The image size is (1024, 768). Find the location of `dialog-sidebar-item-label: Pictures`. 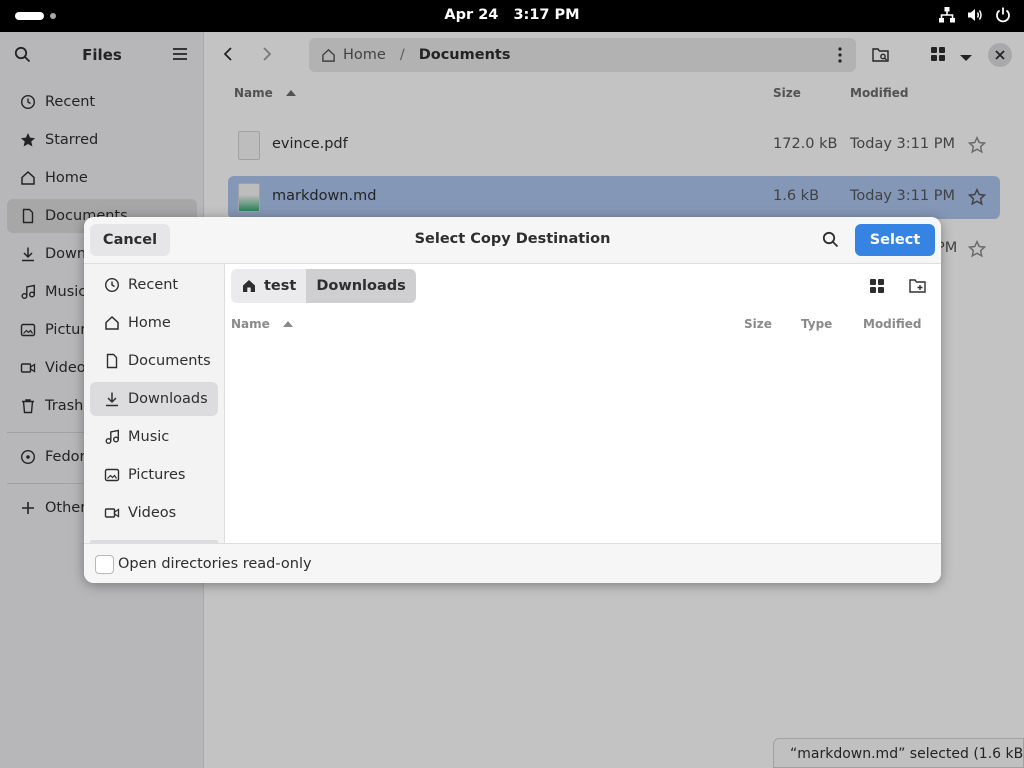

dialog-sidebar-item-label: Pictures is located at coordinates (157, 475).